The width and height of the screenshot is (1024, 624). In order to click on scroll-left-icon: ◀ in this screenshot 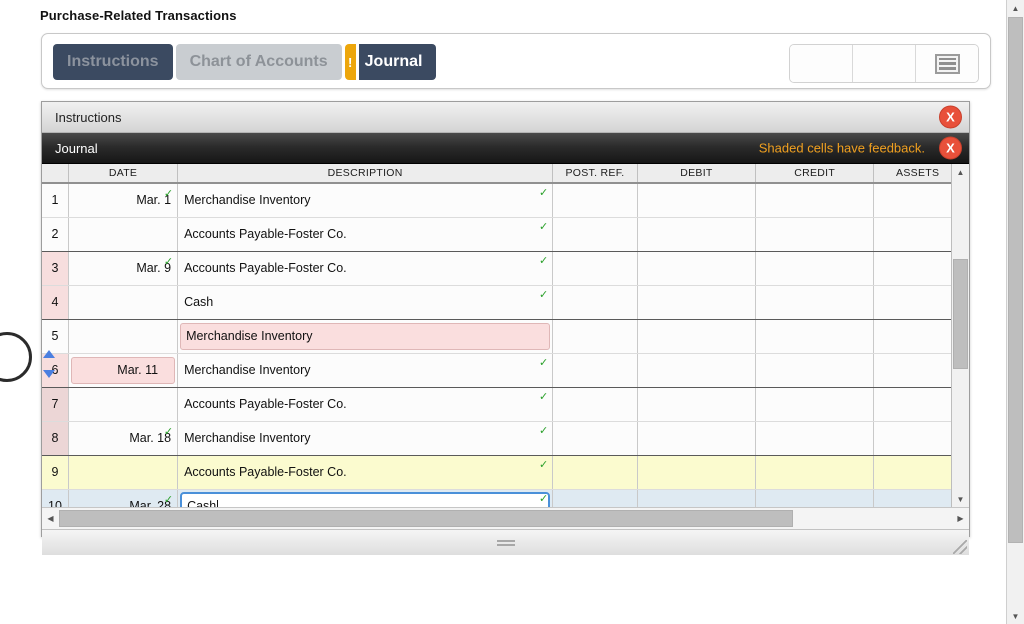, I will do `click(50, 518)`.